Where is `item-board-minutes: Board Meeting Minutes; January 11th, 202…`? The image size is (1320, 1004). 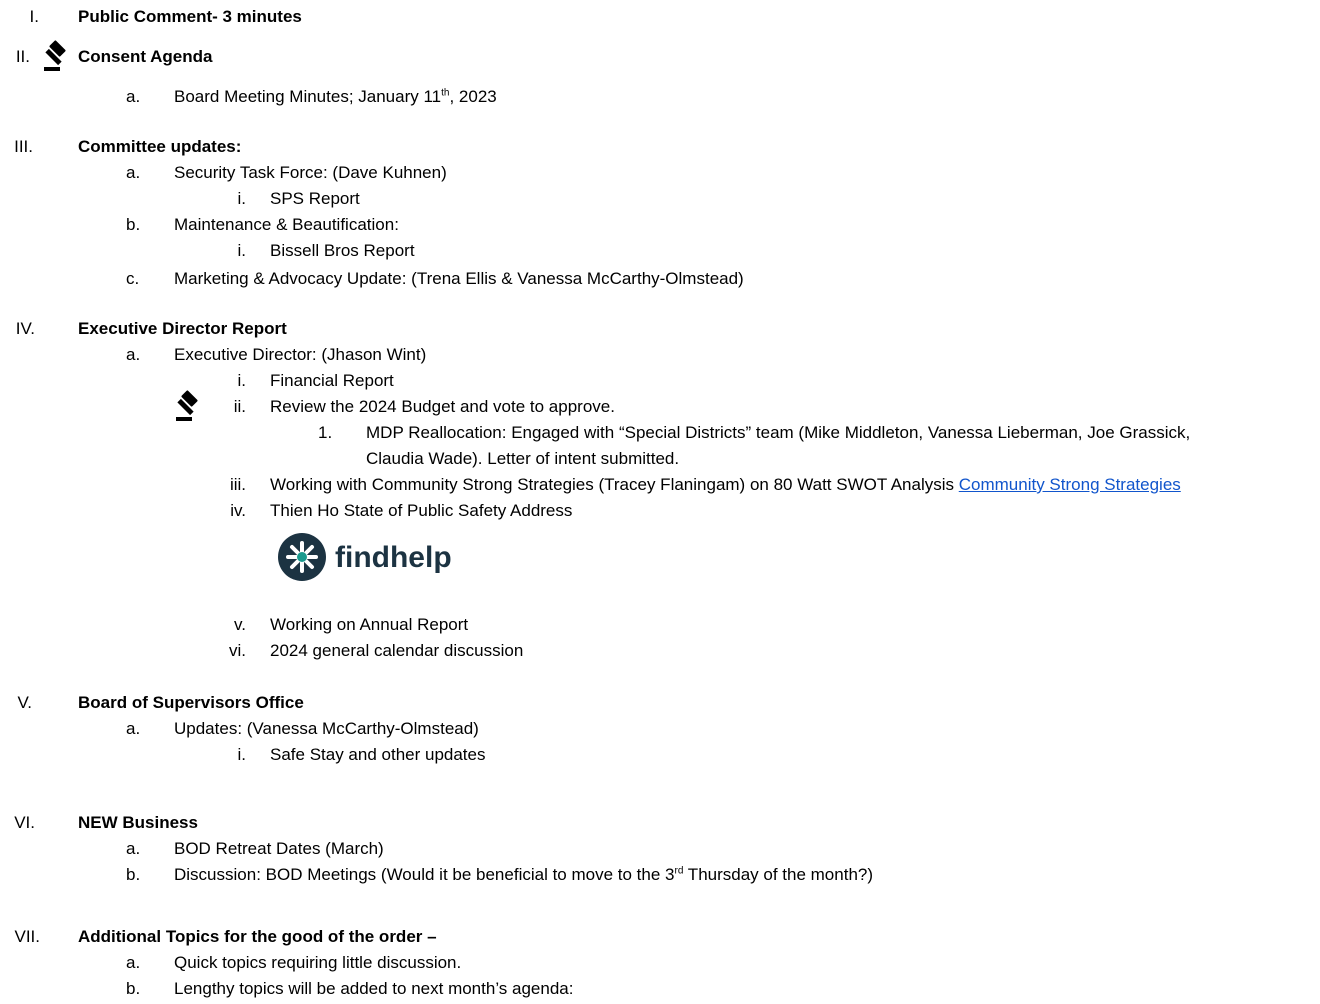
item-board-minutes: Board Meeting Minutes; January 11th, 202… is located at coordinates (335, 96).